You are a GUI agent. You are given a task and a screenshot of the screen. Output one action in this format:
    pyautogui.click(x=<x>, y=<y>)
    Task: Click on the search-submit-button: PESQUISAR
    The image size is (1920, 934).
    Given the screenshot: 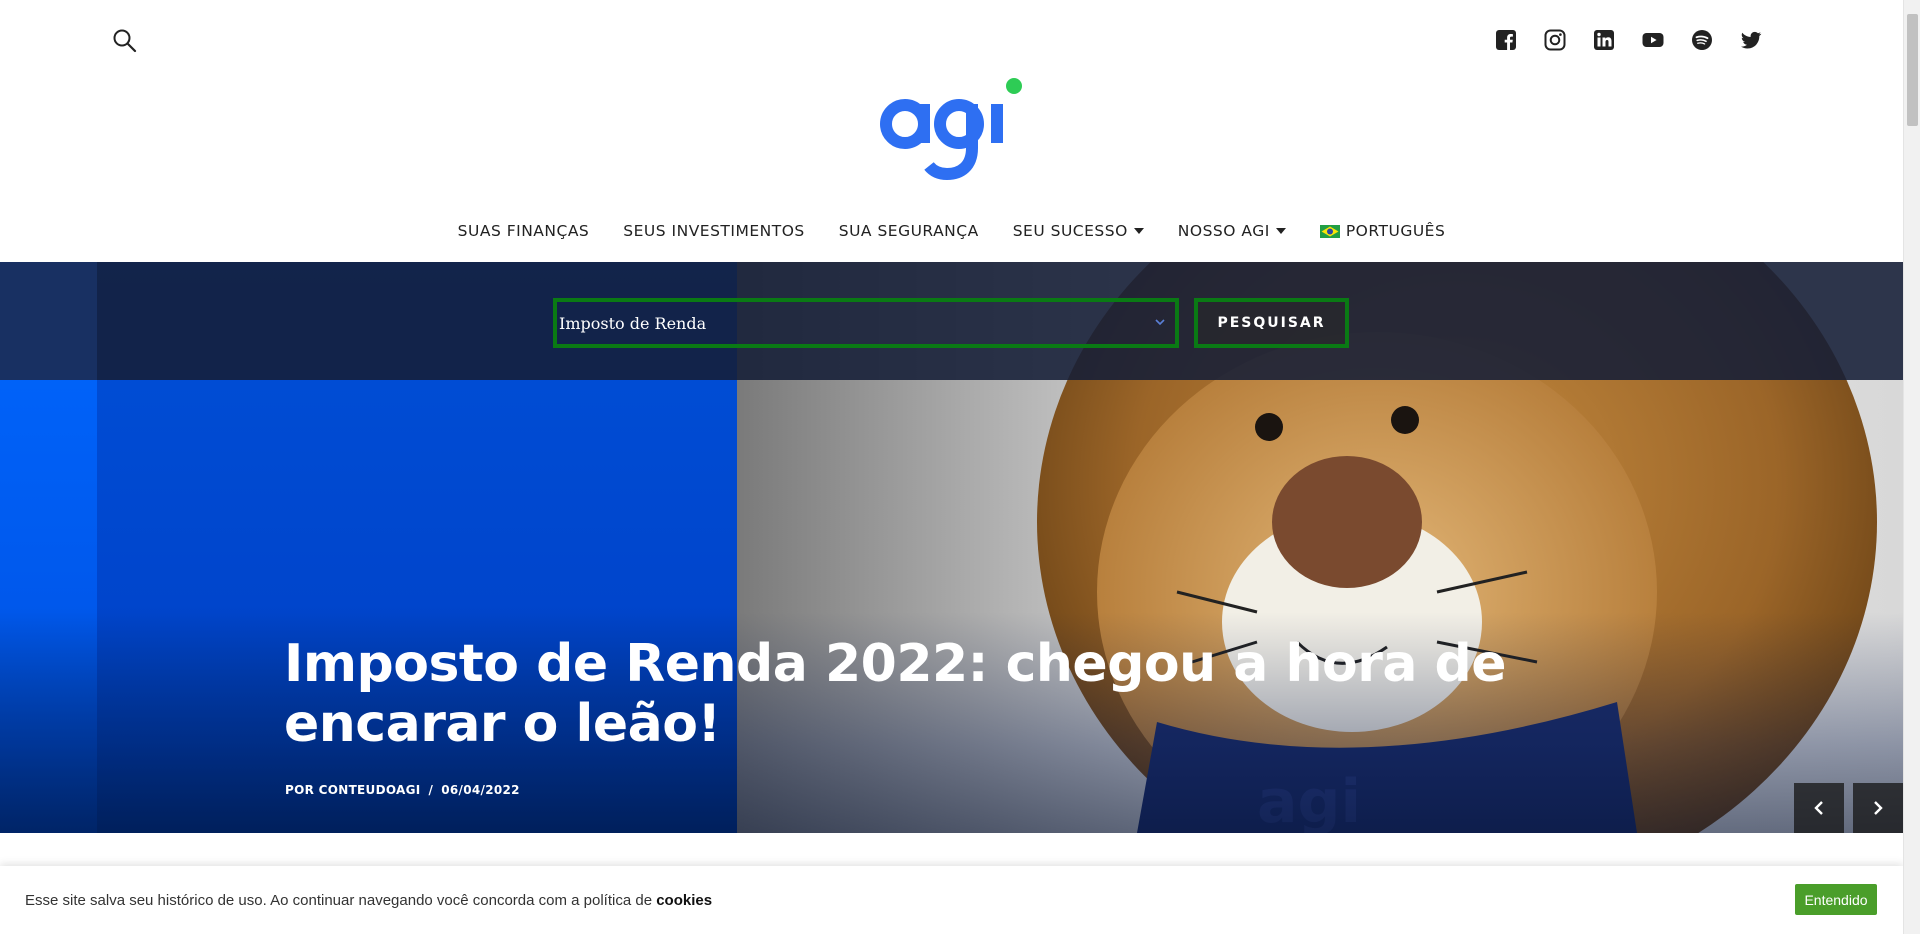 What is the action you would take?
    pyautogui.click(x=1271, y=323)
    